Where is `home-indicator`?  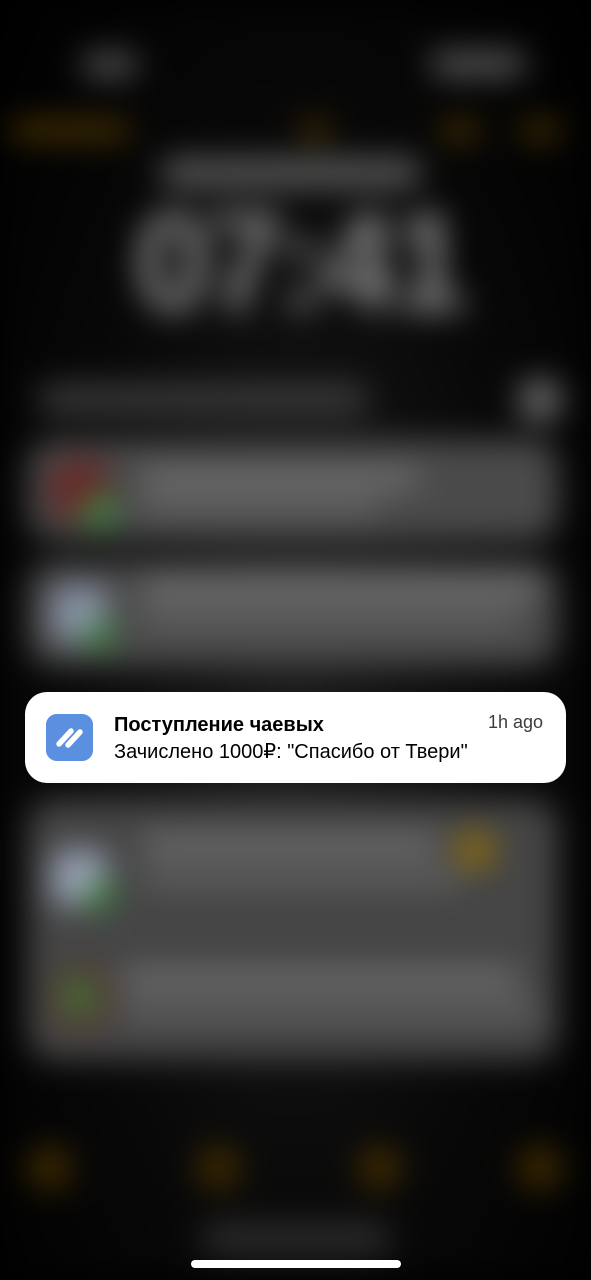 home-indicator is located at coordinates (296, 1264).